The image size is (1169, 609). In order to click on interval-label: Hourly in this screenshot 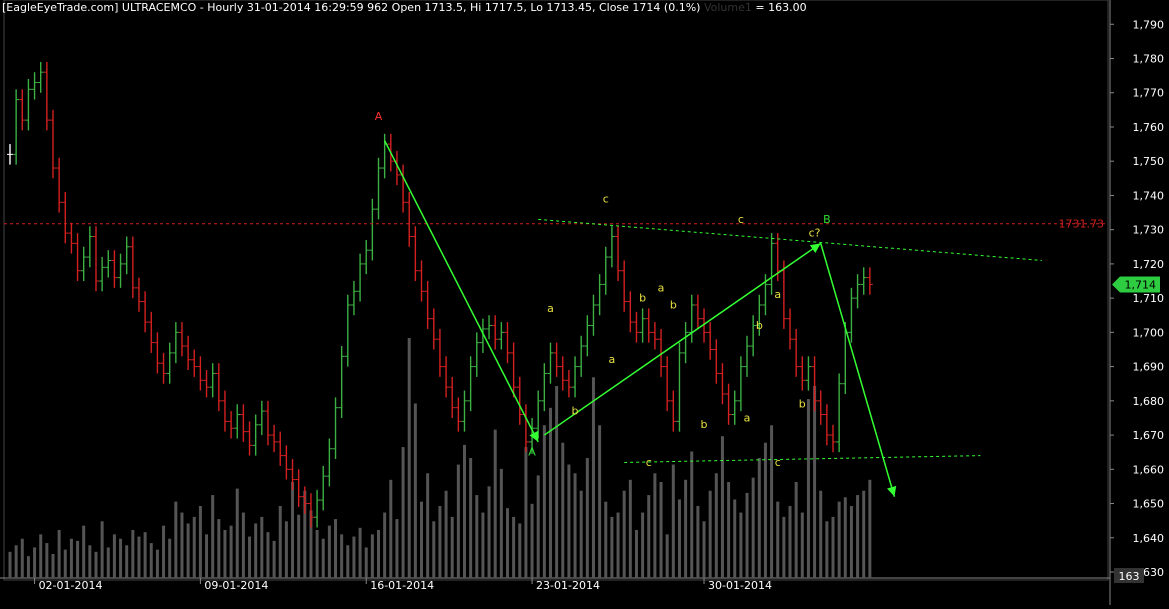, I will do `click(225, 7)`.